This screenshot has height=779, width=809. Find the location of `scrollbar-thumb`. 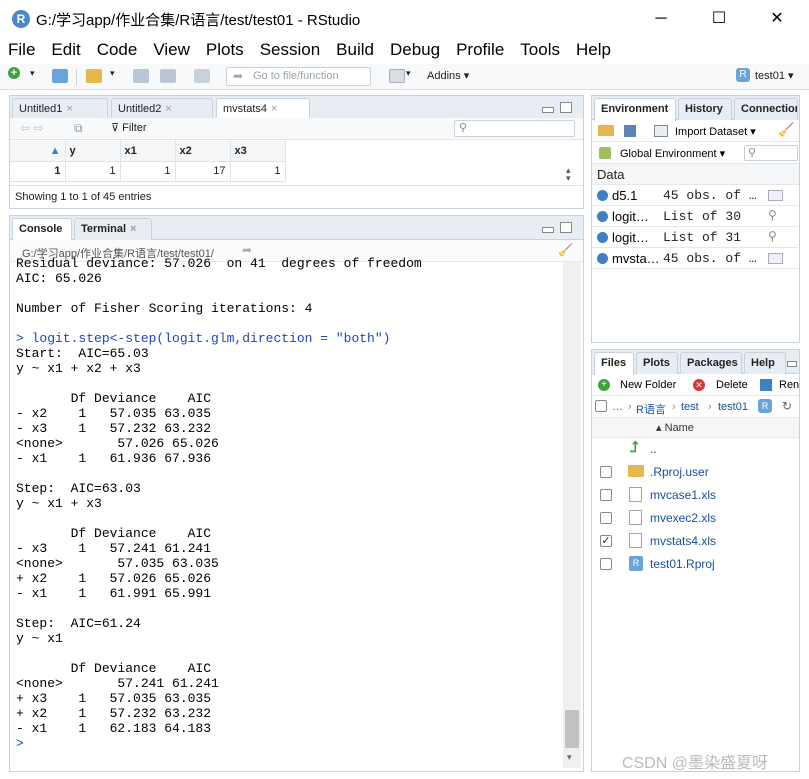

scrollbar-thumb is located at coordinates (572, 729).